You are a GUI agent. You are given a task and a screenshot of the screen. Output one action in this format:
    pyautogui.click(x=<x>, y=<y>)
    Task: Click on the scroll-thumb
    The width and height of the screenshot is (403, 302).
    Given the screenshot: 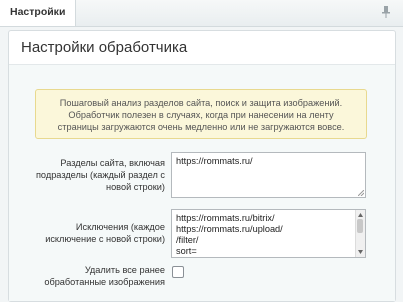 What is the action you would take?
    pyautogui.click(x=360, y=226)
    